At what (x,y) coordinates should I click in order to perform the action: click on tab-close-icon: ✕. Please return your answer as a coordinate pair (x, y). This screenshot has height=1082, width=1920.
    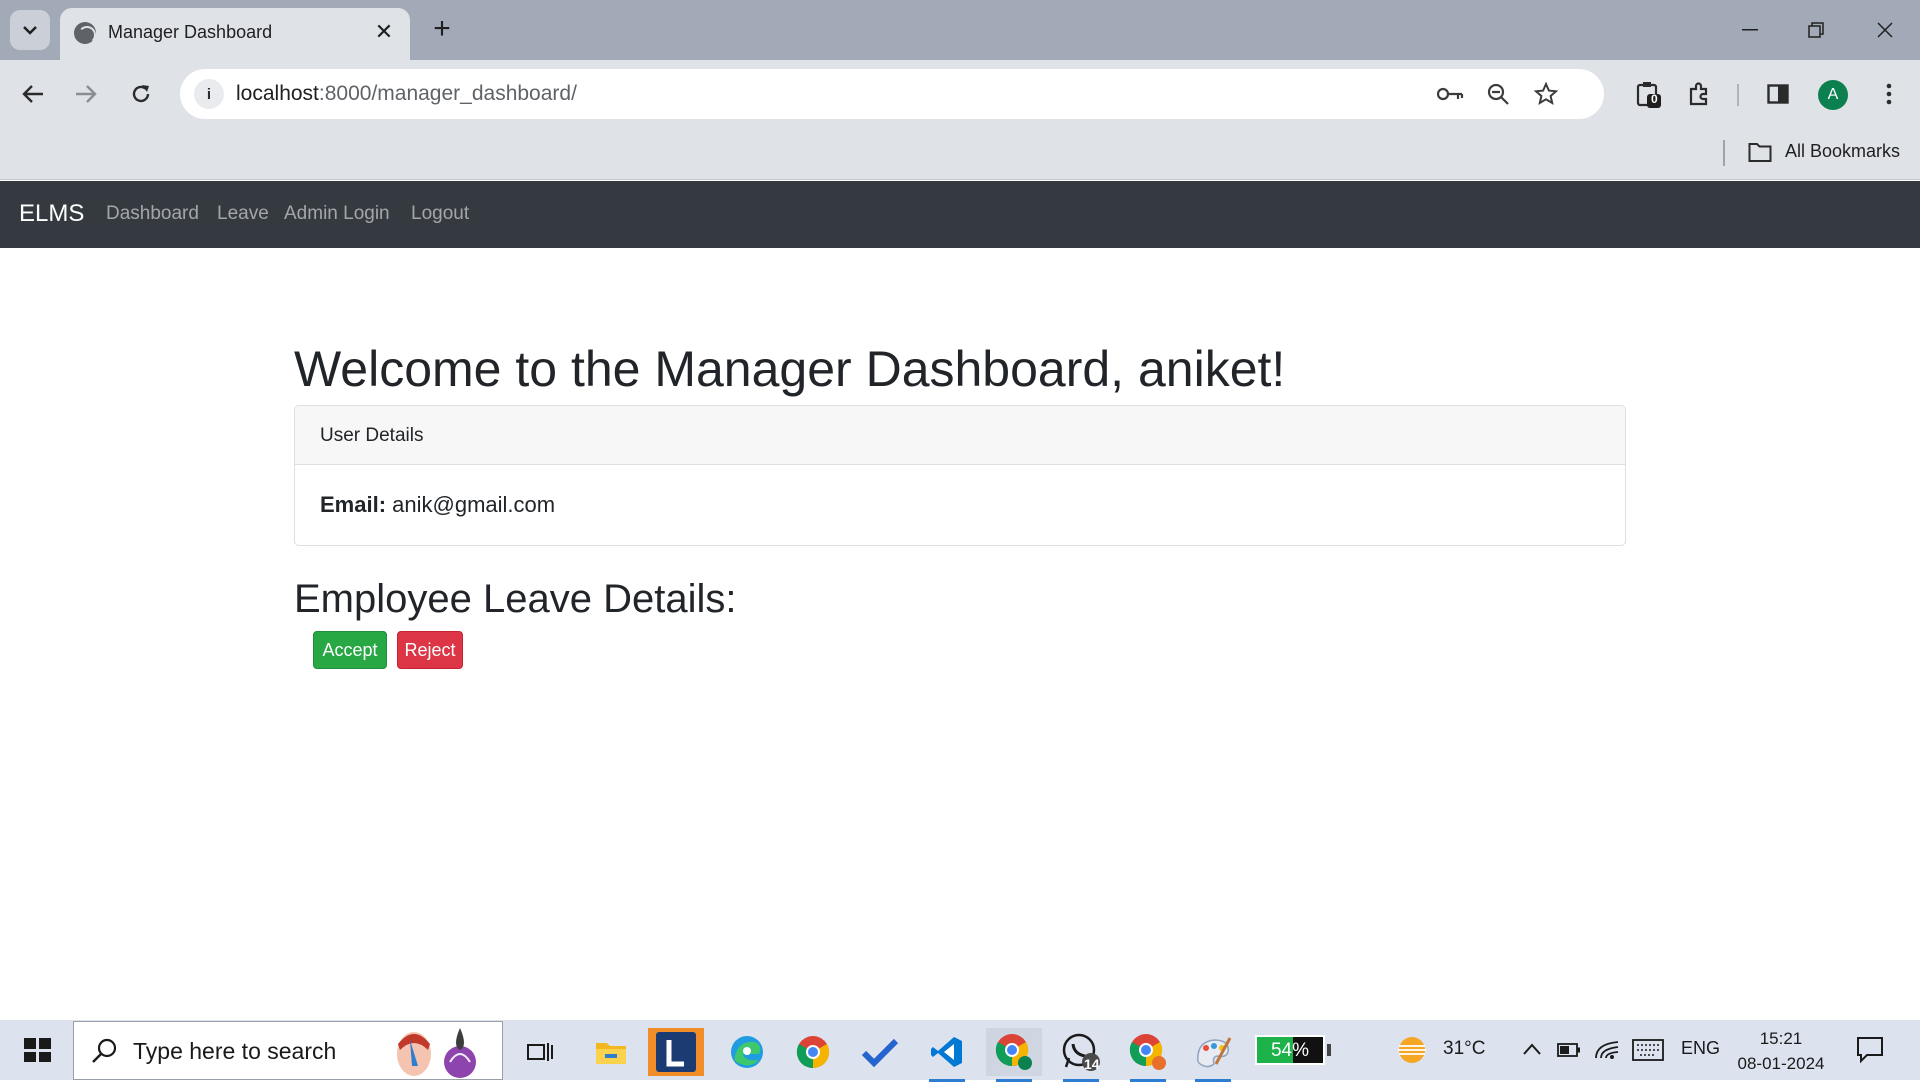
    Looking at the image, I should click on (384, 32).